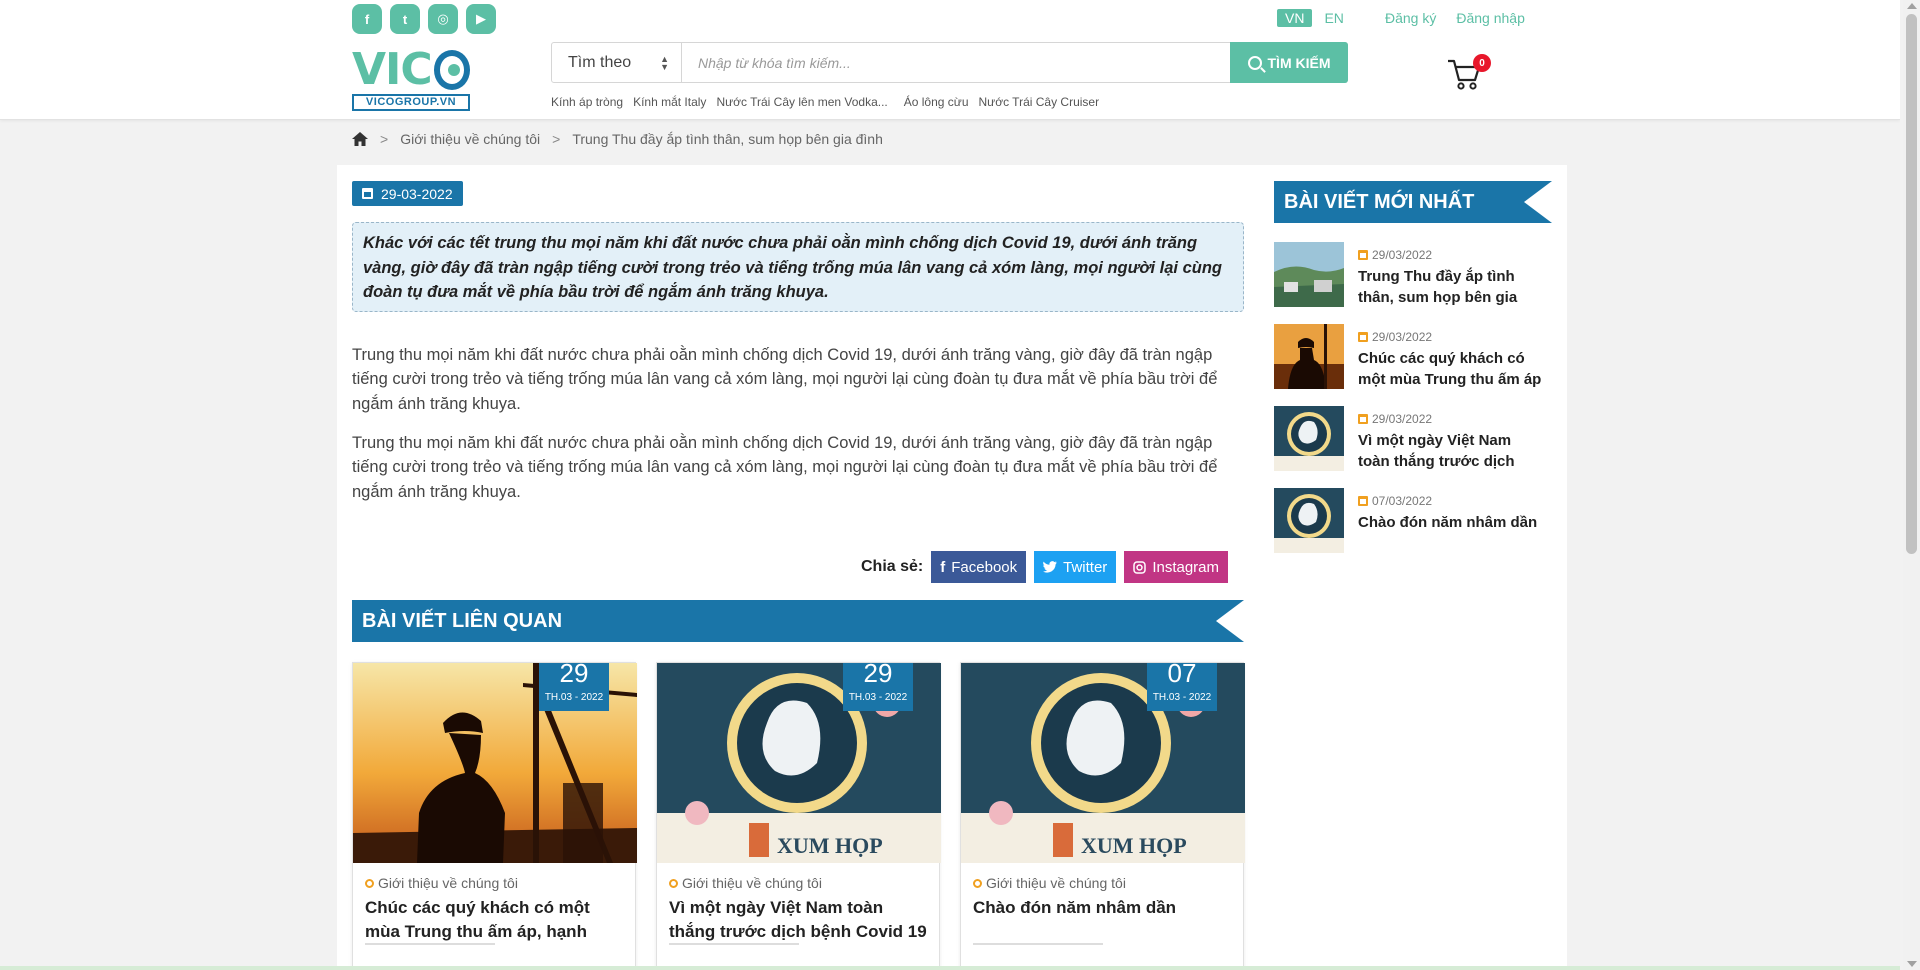 The height and width of the screenshot is (970, 1920). Describe the element at coordinates (1410, 18) in the screenshot. I see `register-link: Đăng ký` at that location.